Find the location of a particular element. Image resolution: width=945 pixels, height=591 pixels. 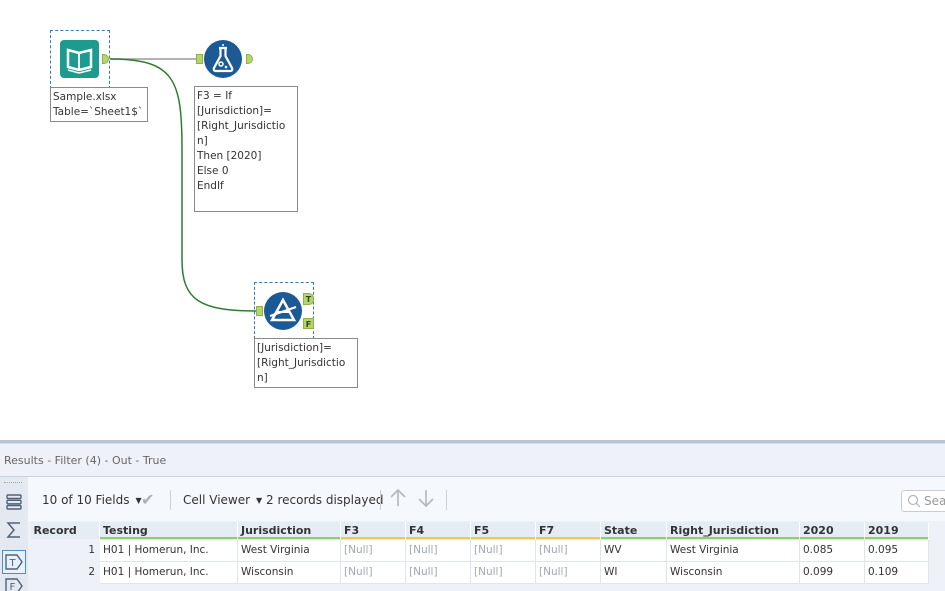

cell-jurisdiction: Wisconsin is located at coordinates (289, 572).